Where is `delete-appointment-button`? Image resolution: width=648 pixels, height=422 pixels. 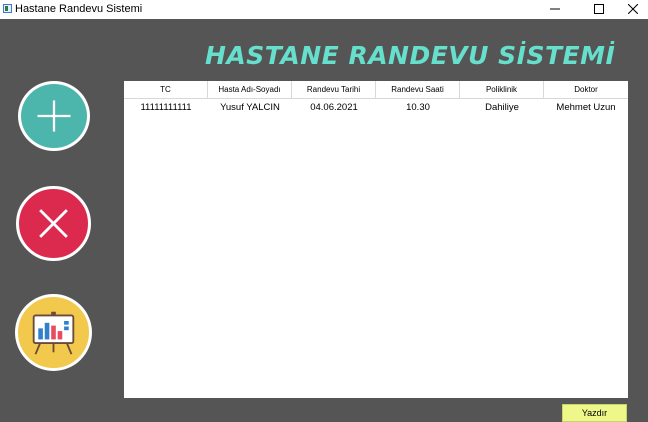
delete-appointment-button is located at coordinates (53, 223).